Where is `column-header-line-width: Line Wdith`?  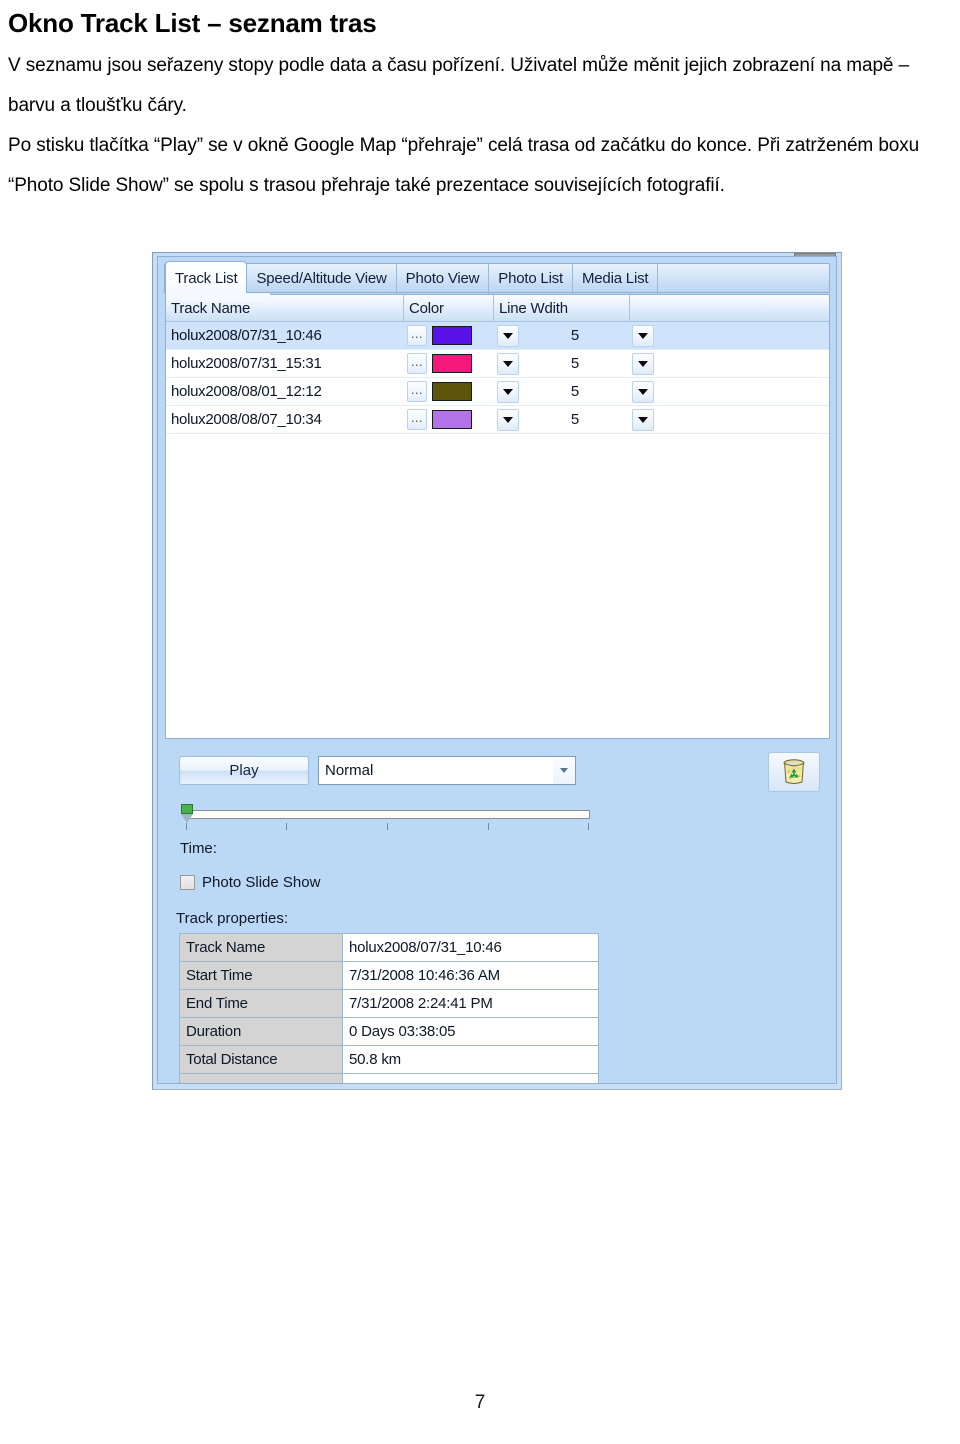
column-header-line-width: Line Wdith is located at coordinates (562, 308).